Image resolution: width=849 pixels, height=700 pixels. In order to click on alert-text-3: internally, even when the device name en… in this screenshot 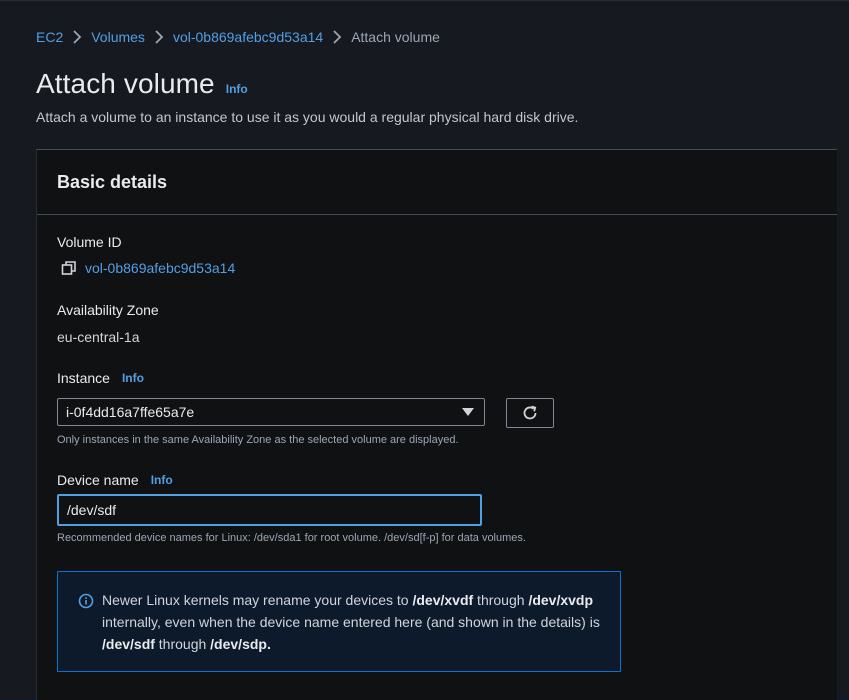, I will do `click(351, 622)`.